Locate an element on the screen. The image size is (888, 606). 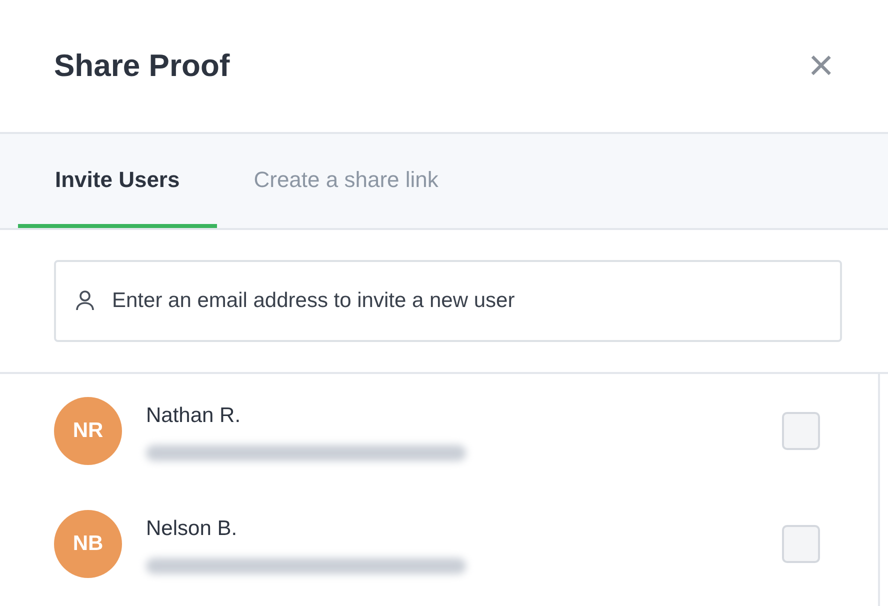
user-name: Nathan R. is located at coordinates (194, 415).